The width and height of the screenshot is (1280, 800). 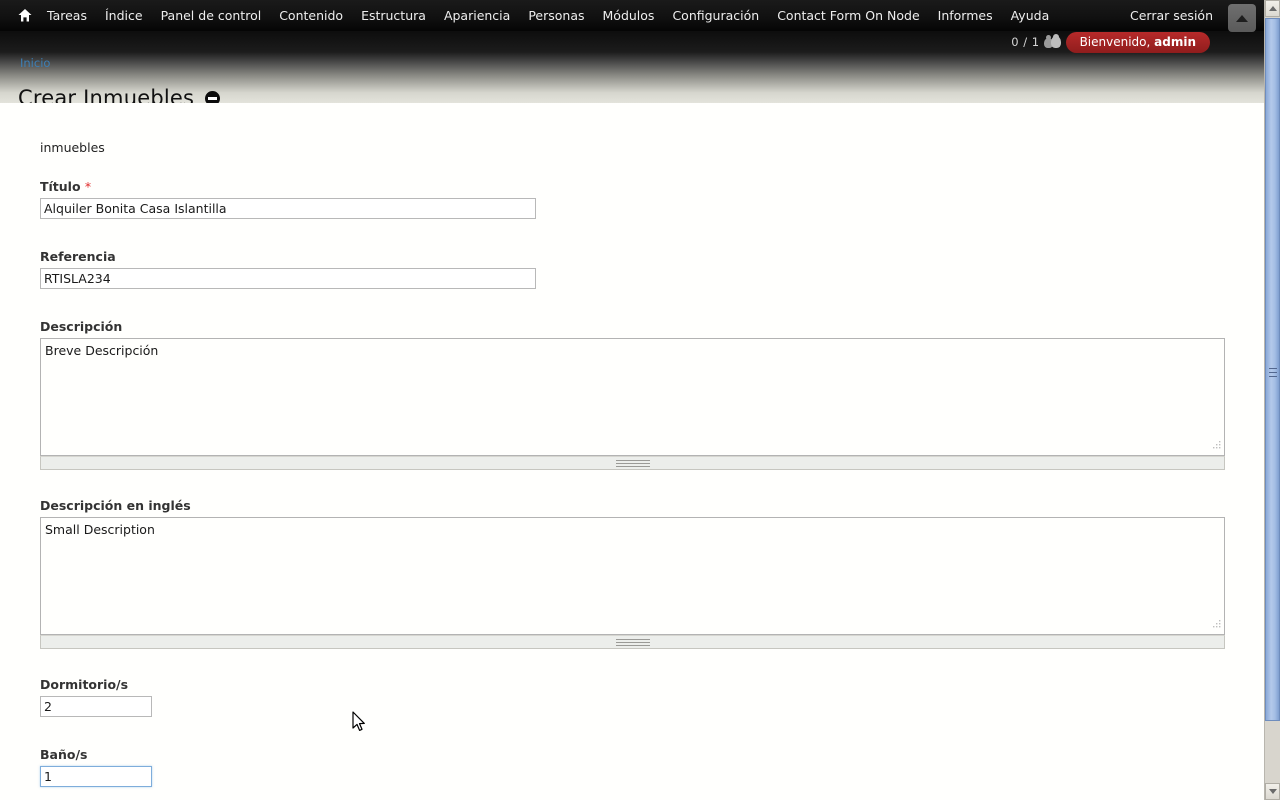 I want to click on field-group-banos: Baño/s, so click(x=96, y=767).